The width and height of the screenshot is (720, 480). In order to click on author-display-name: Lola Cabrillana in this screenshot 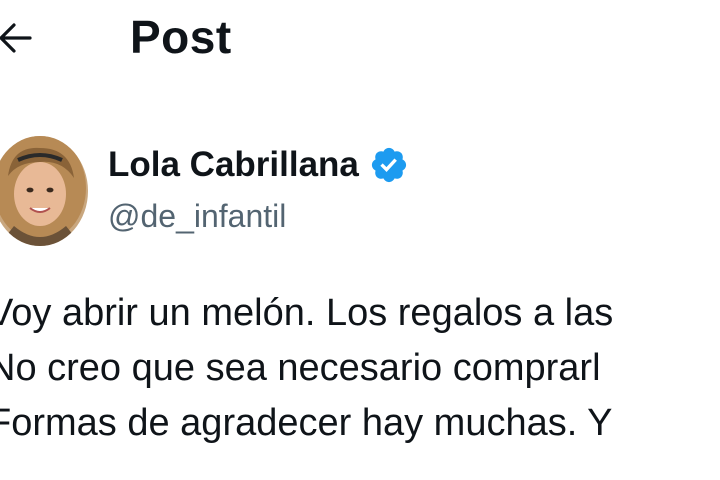, I will do `click(233, 165)`.